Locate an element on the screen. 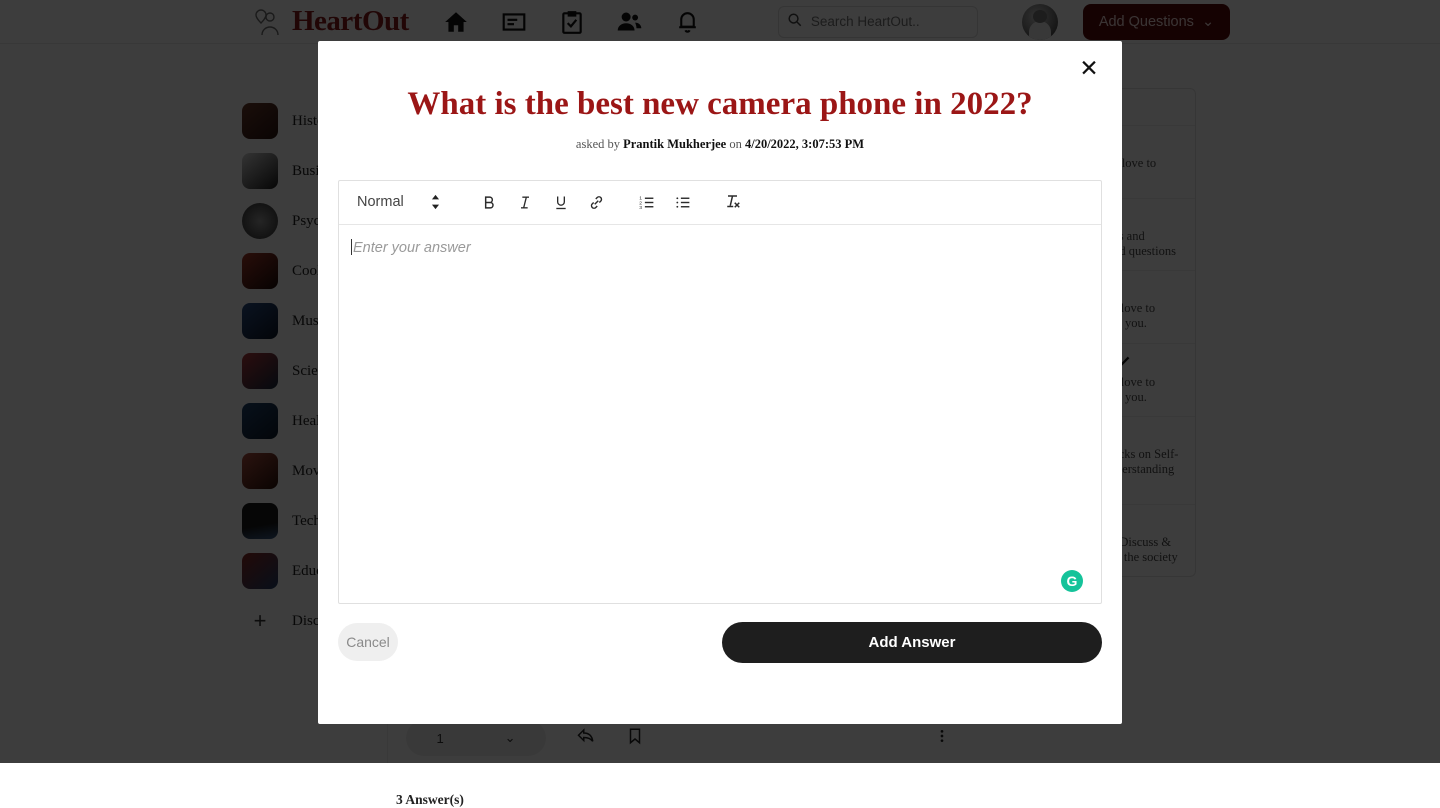 The width and height of the screenshot is (1440, 808). clear-format-icon is located at coordinates (733, 202).